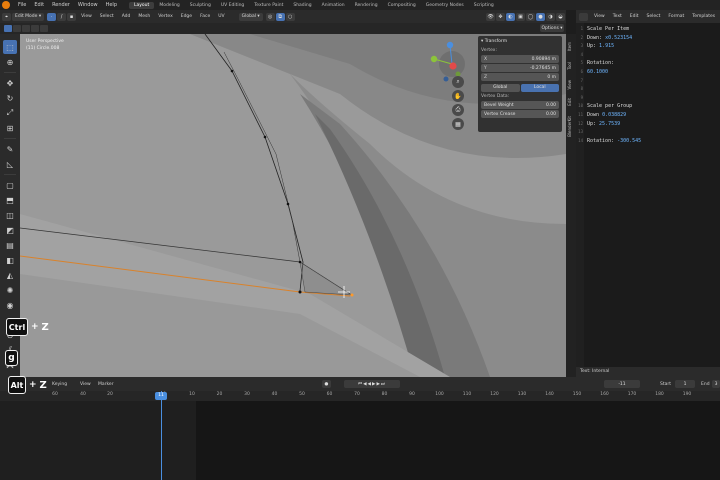 Image resolution: width=720 pixels, height=480 pixels. I want to click on te-menu-templates: Templates, so click(703, 16).